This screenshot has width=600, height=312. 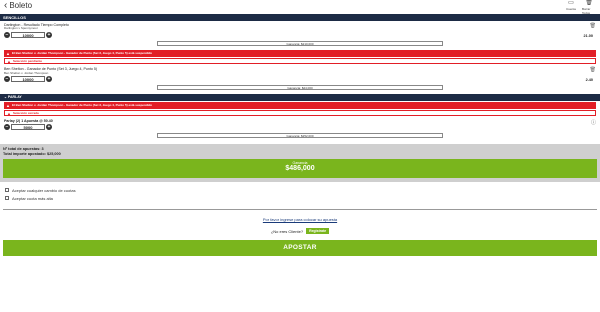 What do you see at coordinates (32, 154) in the screenshot?
I see `total-amount: Total importe apostado: $25,000` at bounding box center [32, 154].